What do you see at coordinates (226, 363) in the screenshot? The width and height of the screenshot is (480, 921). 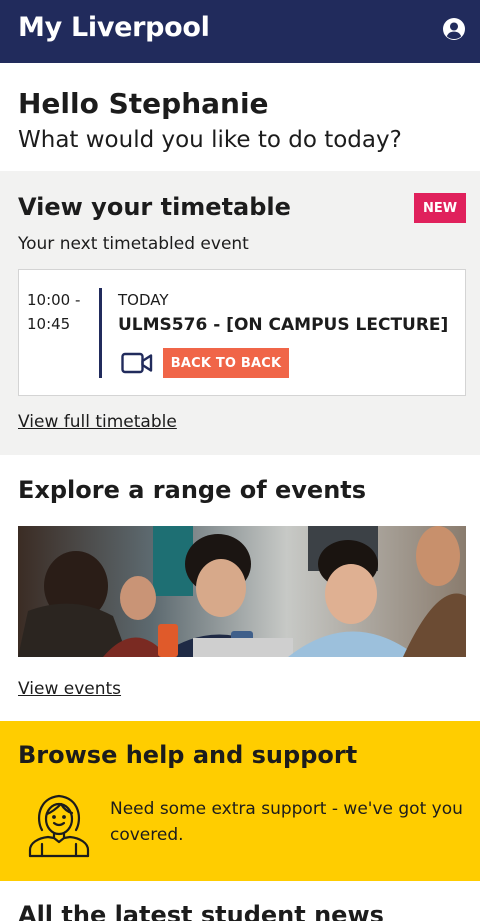 I see `back-to-back-tag: BACK TO BACK` at bounding box center [226, 363].